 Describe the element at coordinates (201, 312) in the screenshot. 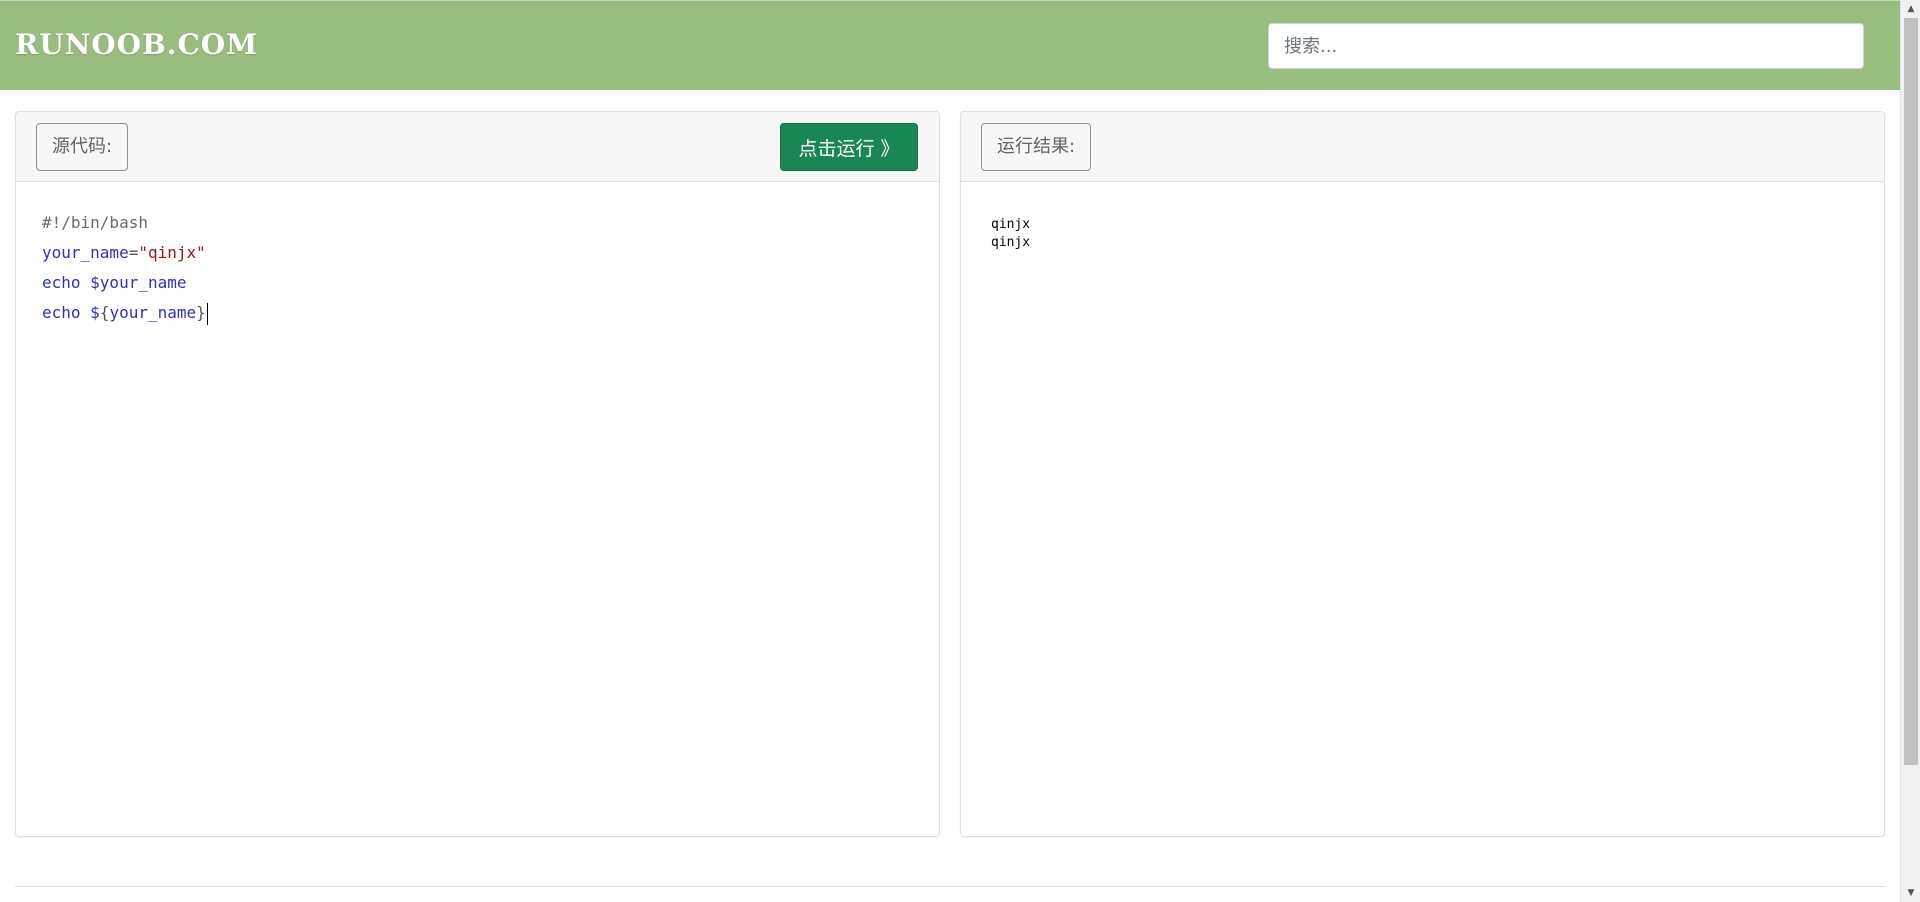

I see `code-brace-close: }` at that location.